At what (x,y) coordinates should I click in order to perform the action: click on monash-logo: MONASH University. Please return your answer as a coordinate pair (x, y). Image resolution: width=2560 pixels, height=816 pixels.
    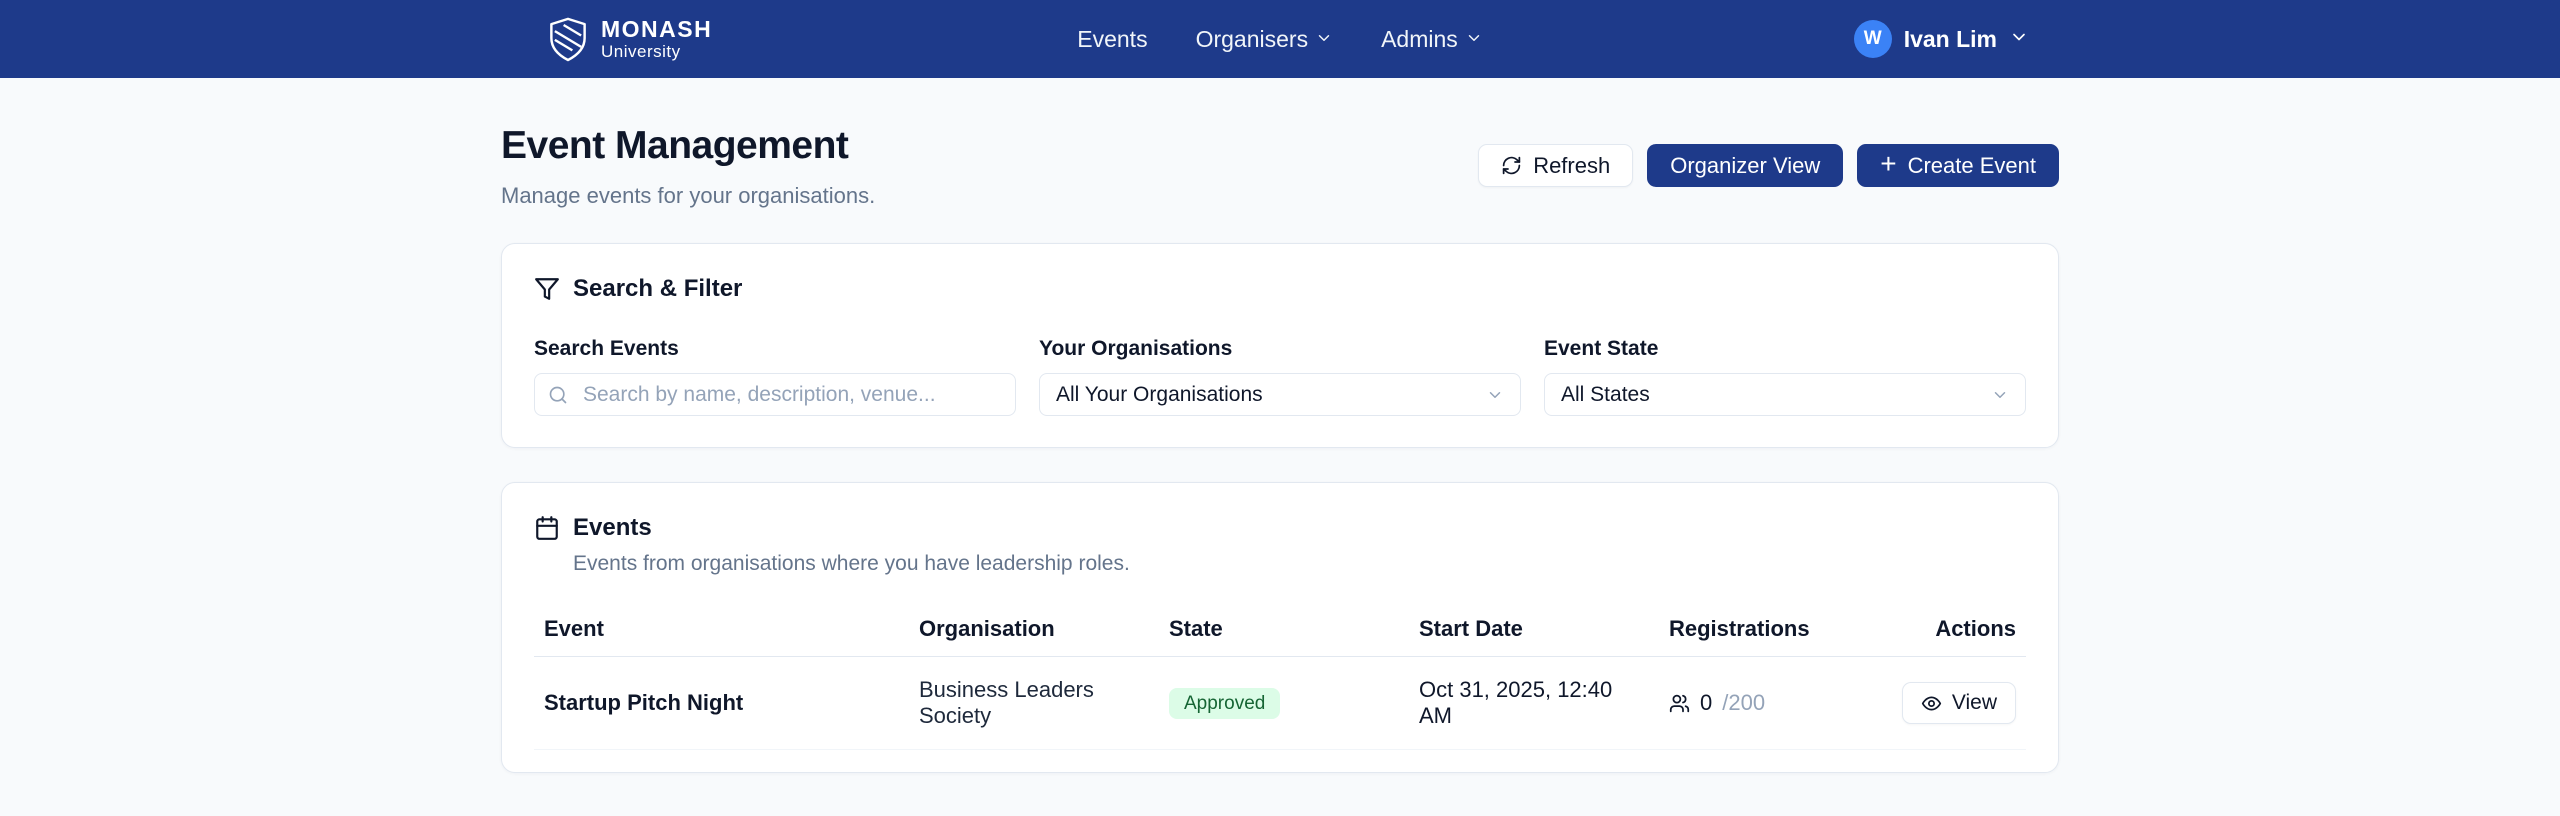
    Looking at the image, I should click on (629, 39).